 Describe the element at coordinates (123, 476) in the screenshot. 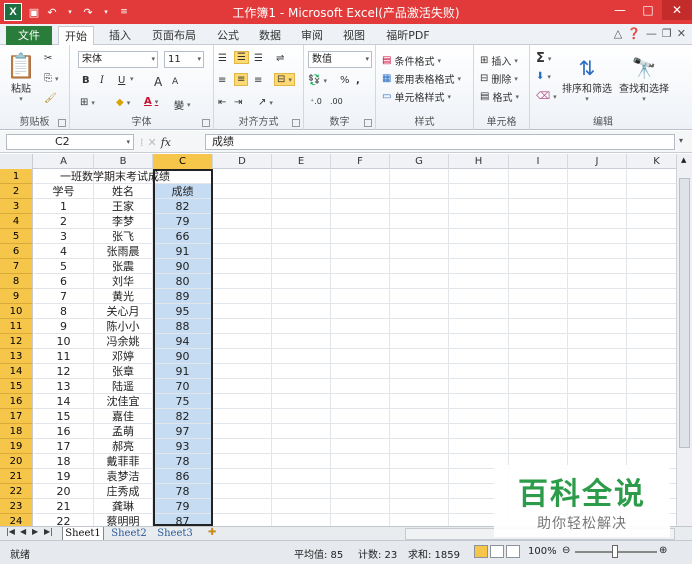

I see `data-cell: 袁梦洁` at that location.